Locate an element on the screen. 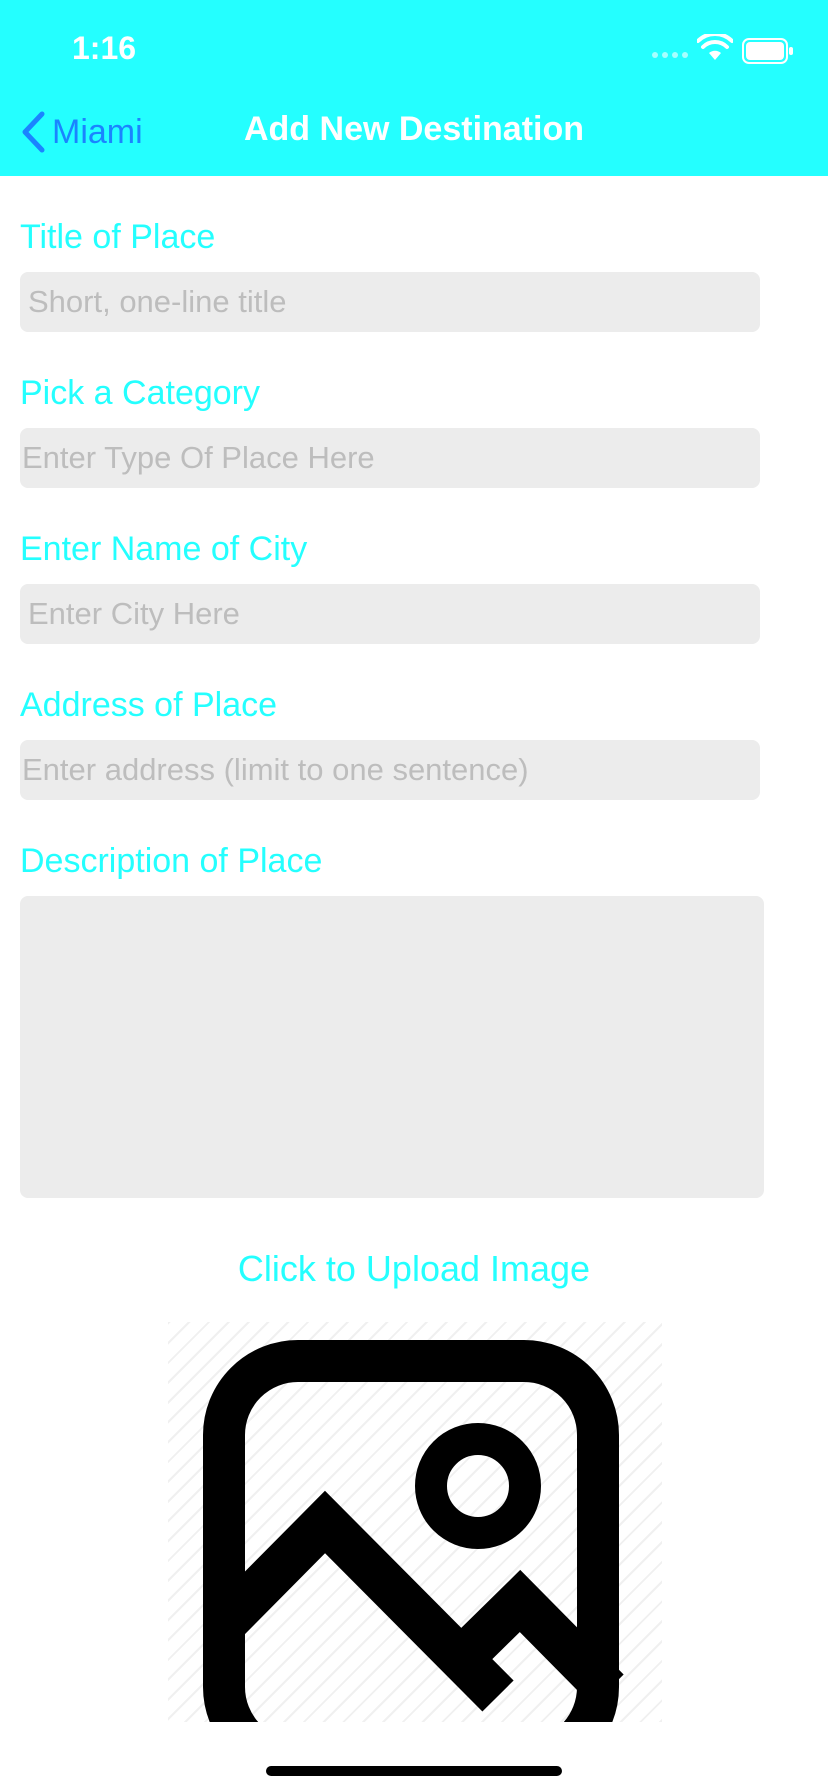  category-input is located at coordinates (390, 458).